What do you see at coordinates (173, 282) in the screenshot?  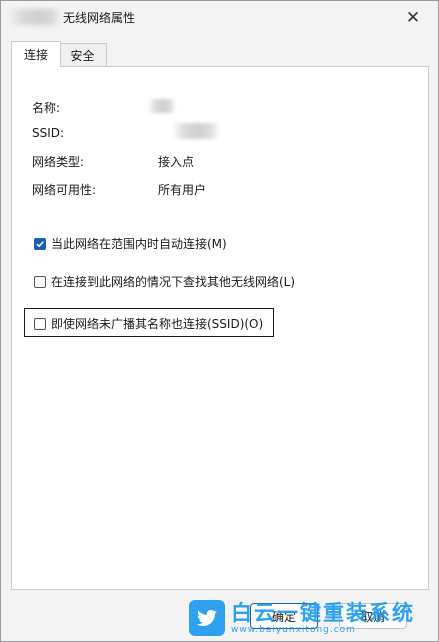 I see `find-other-networks-label: 在连接到此网络的情况下查找其他无线网络(L)` at bounding box center [173, 282].